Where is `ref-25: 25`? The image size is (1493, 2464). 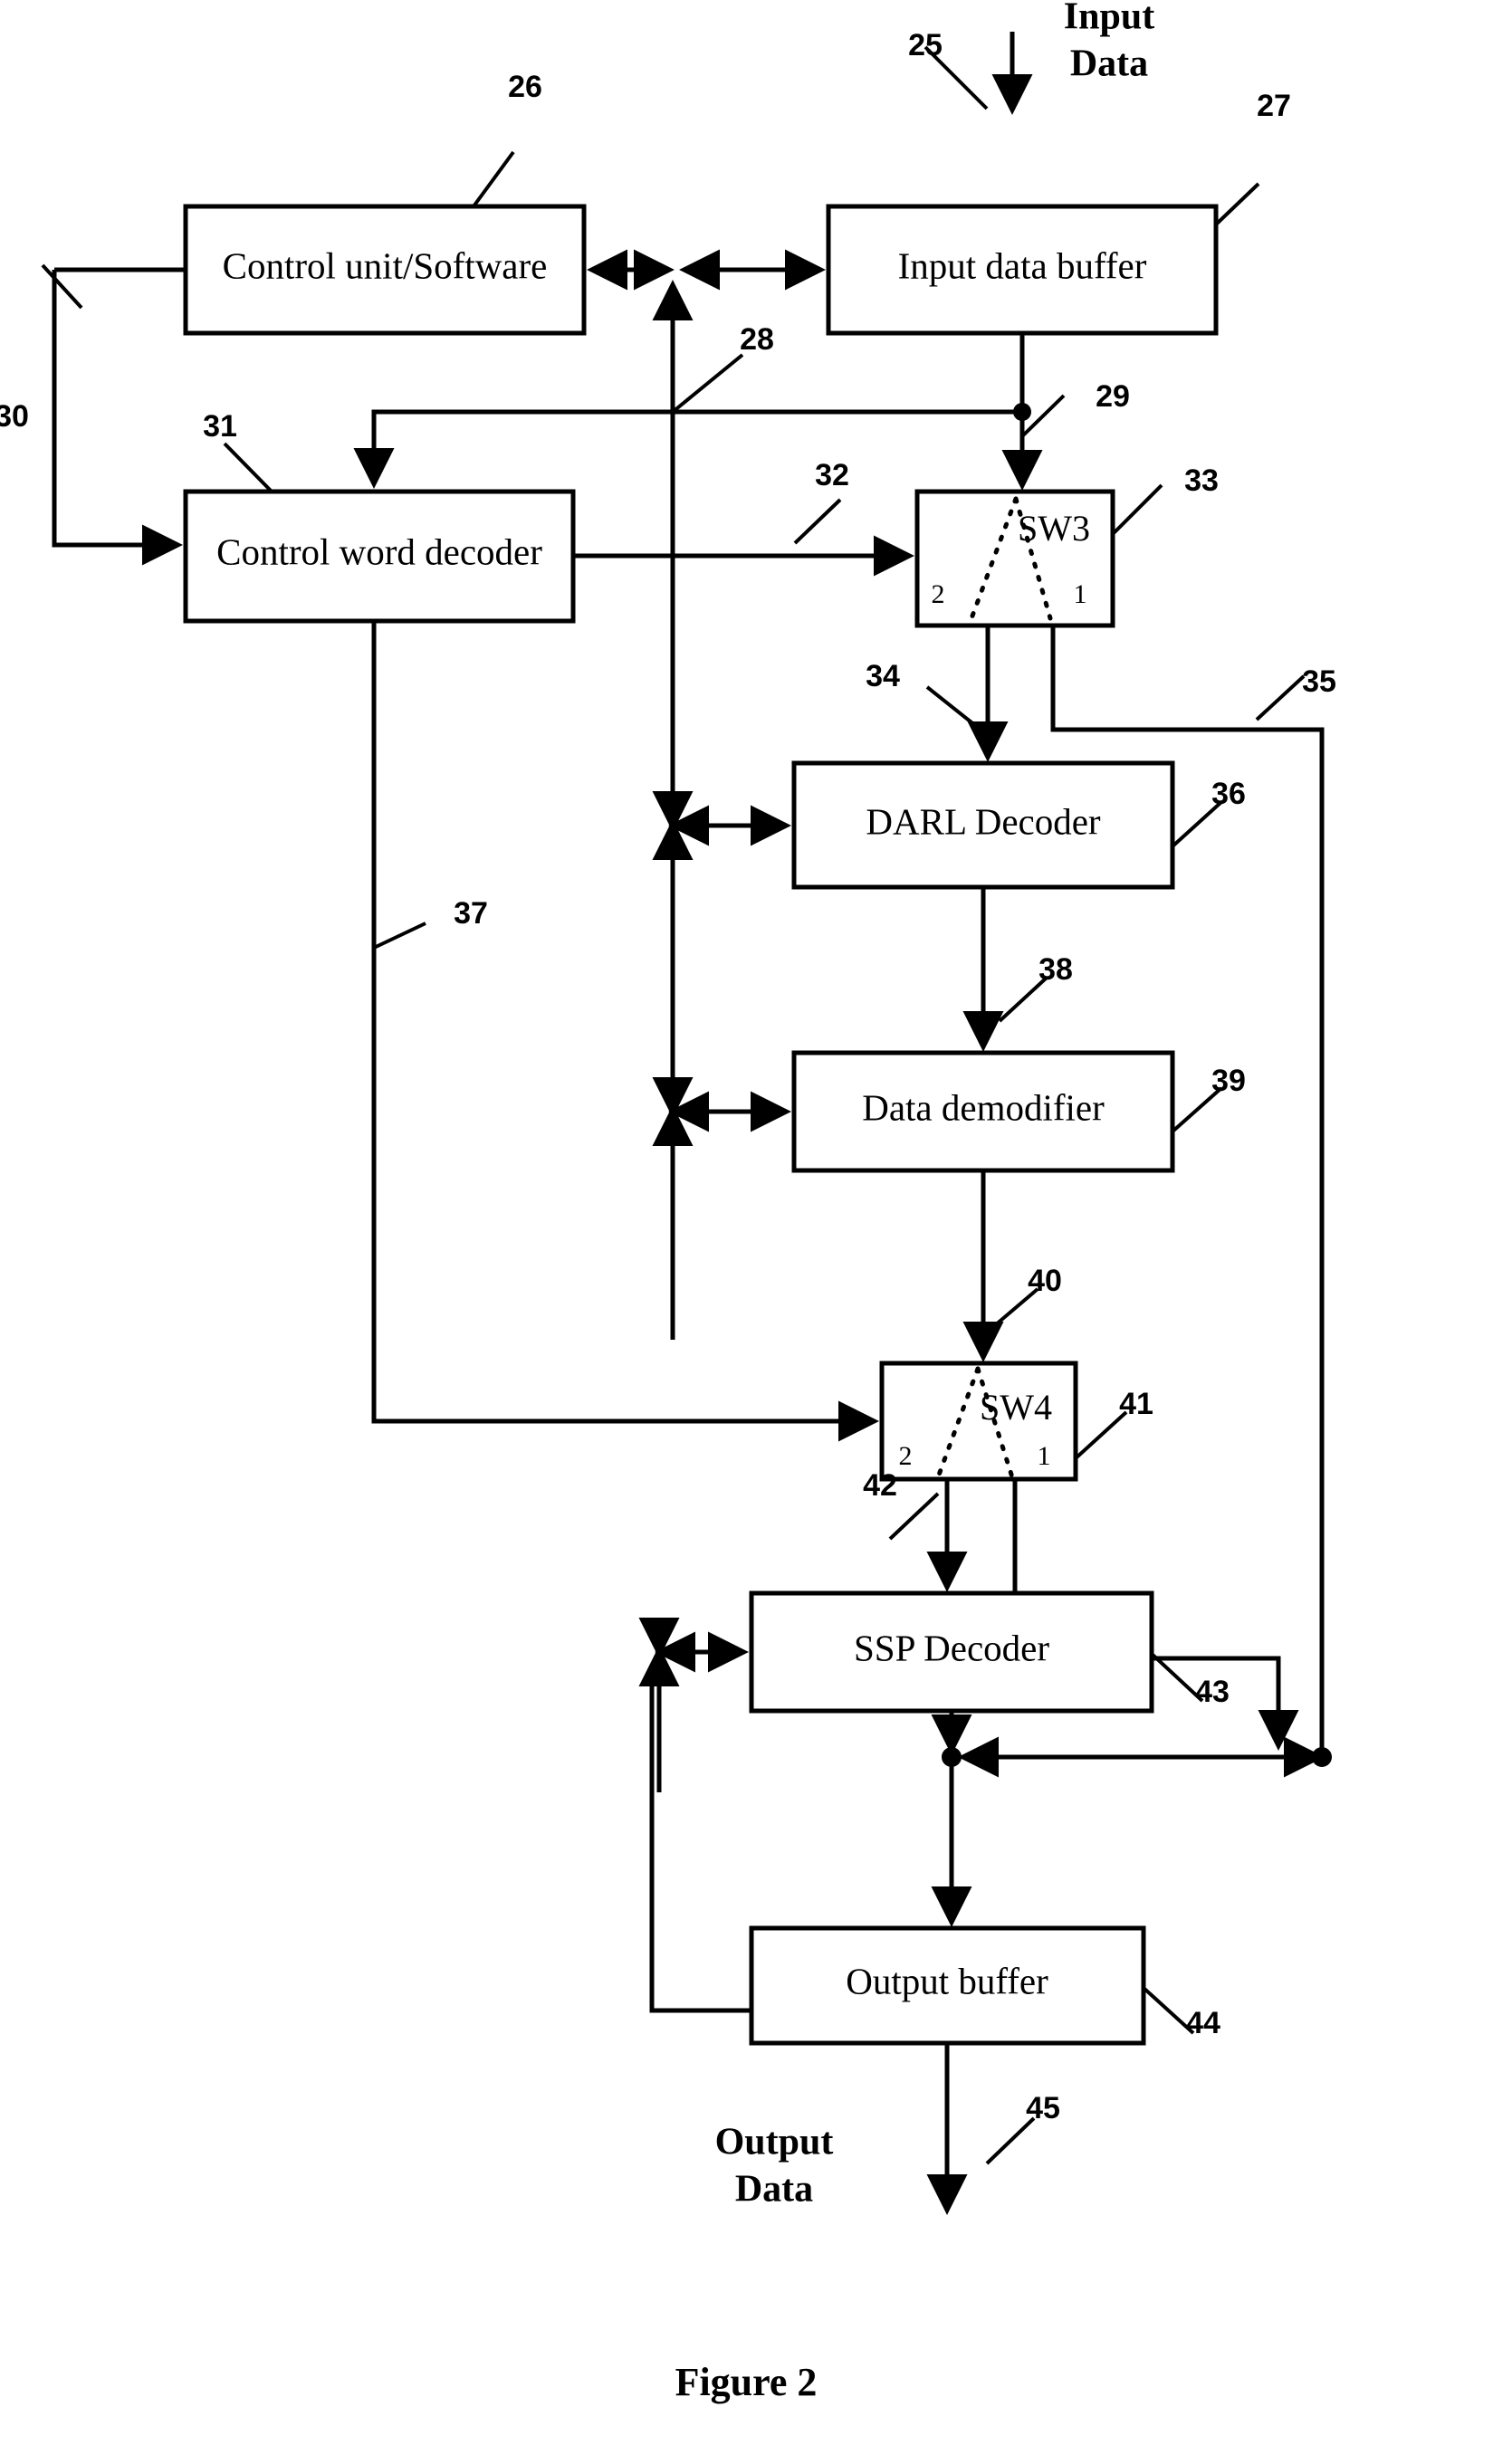
ref-25: 25 is located at coordinates (925, 45).